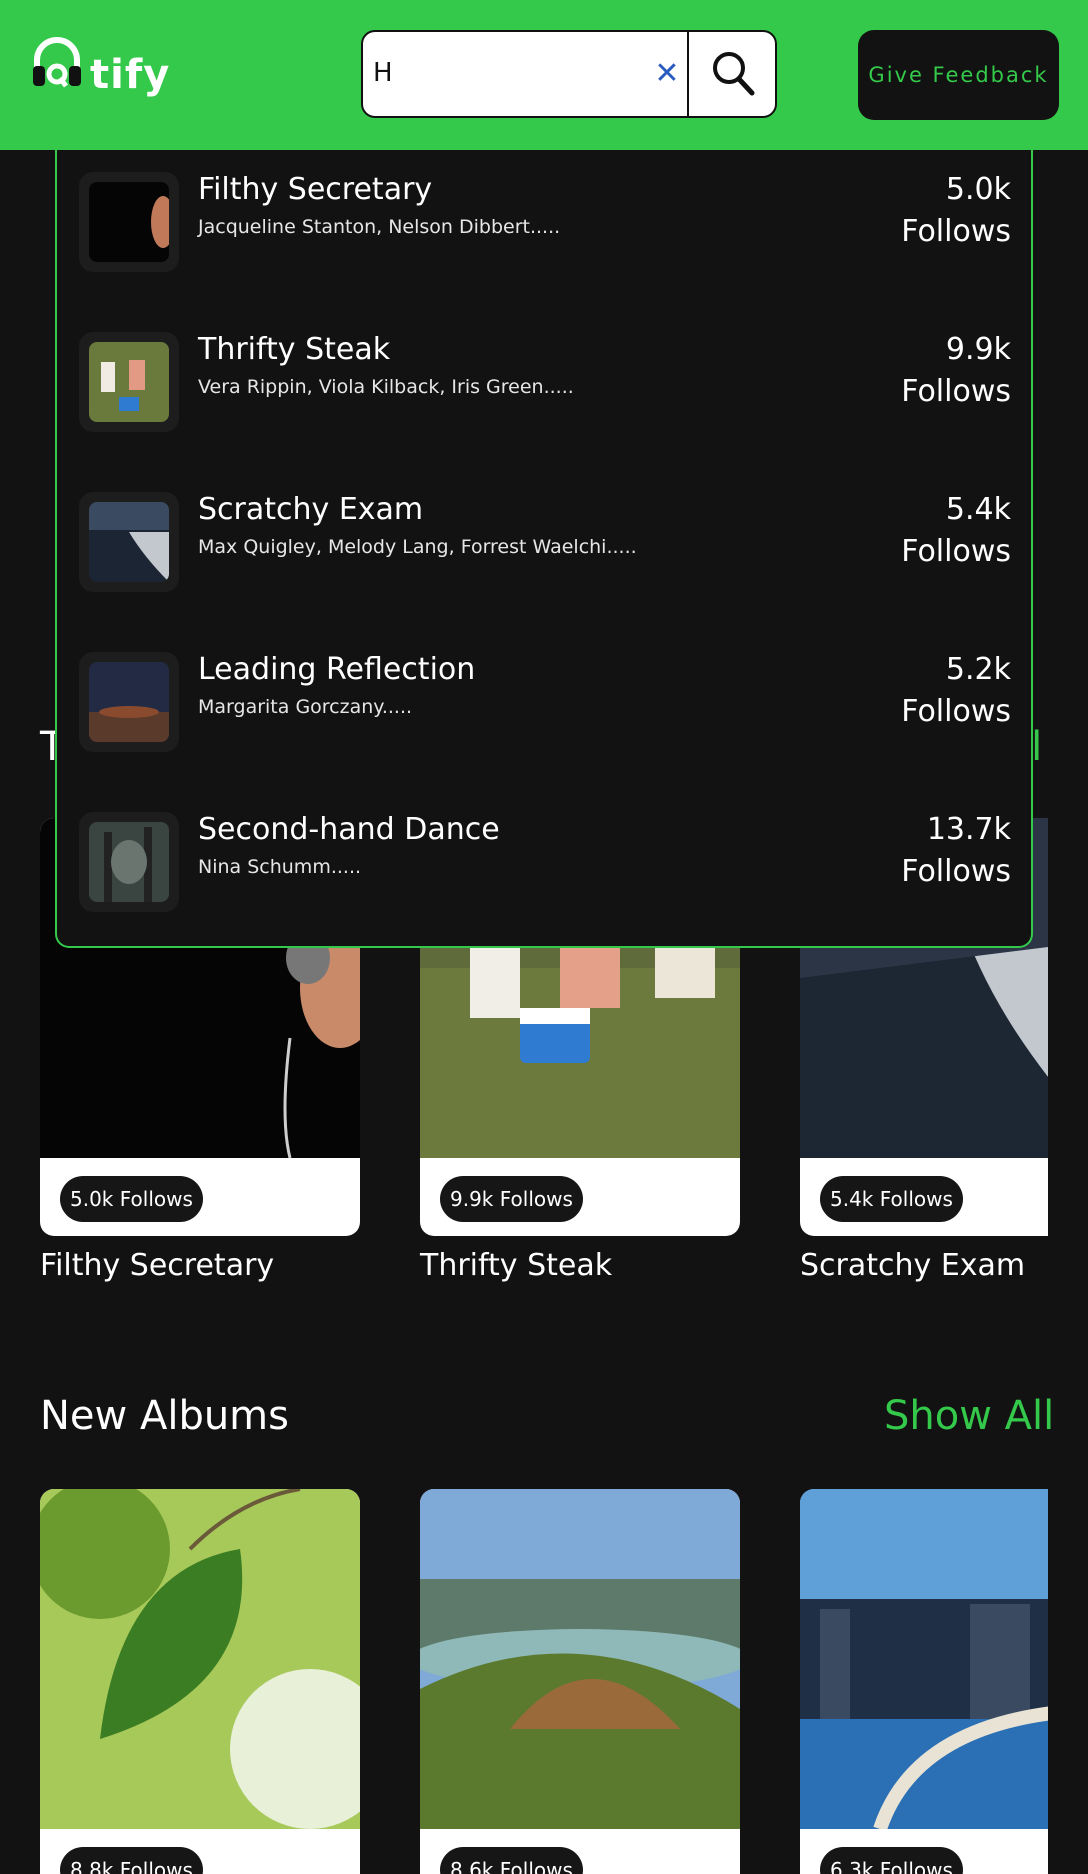  What do you see at coordinates (511, 1199) in the screenshot?
I see `follows-badge: 9.9k Follows` at bounding box center [511, 1199].